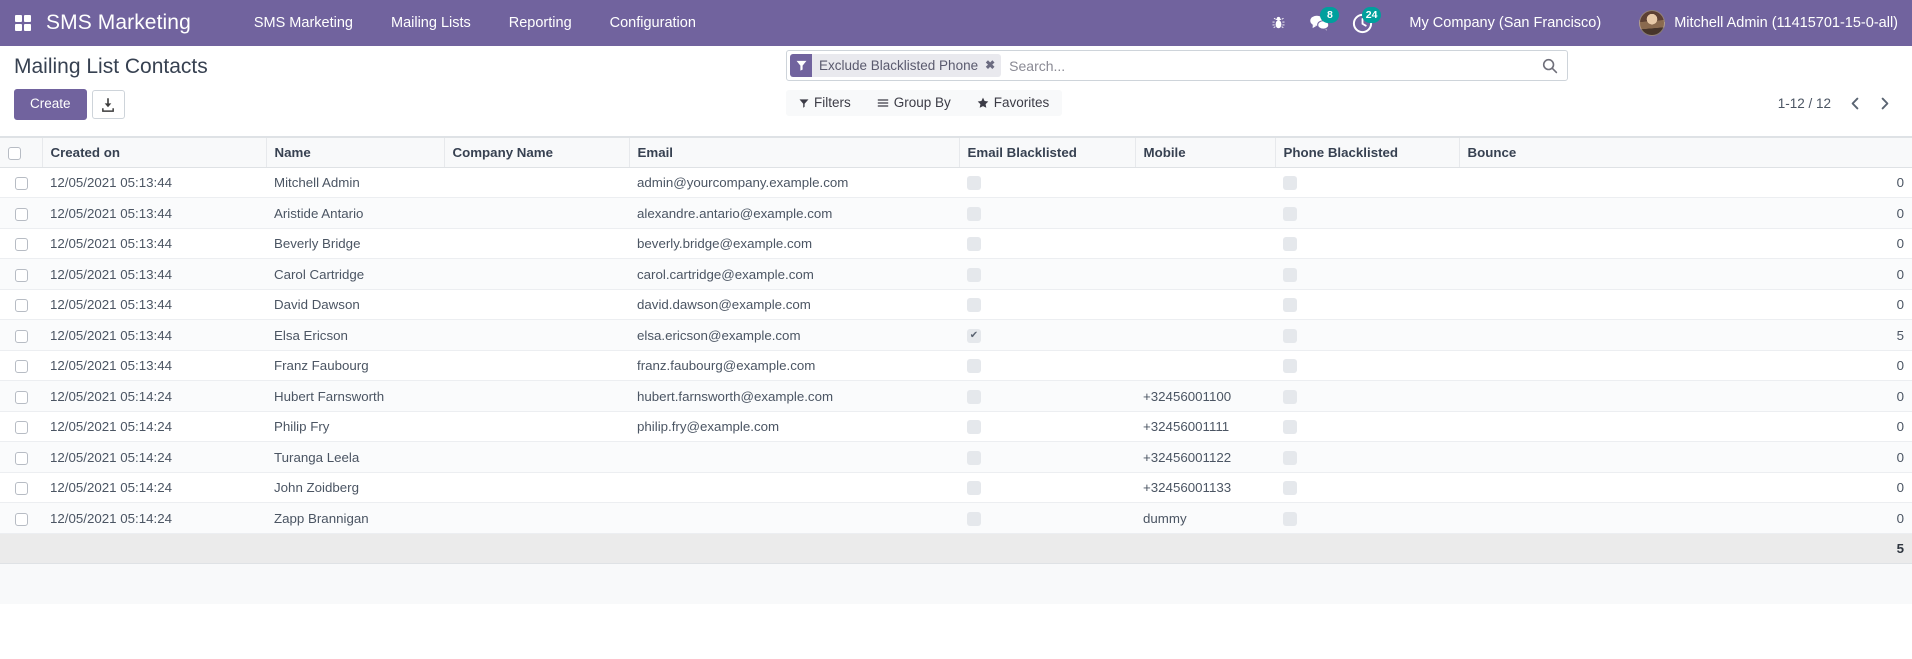 Image resolution: width=1912 pixels, height=659 pixels. Describe the element at coordinates (431, 23) in the screenshot. I see `nav-menu-mailing-lists: Mailing Lists` at that location.